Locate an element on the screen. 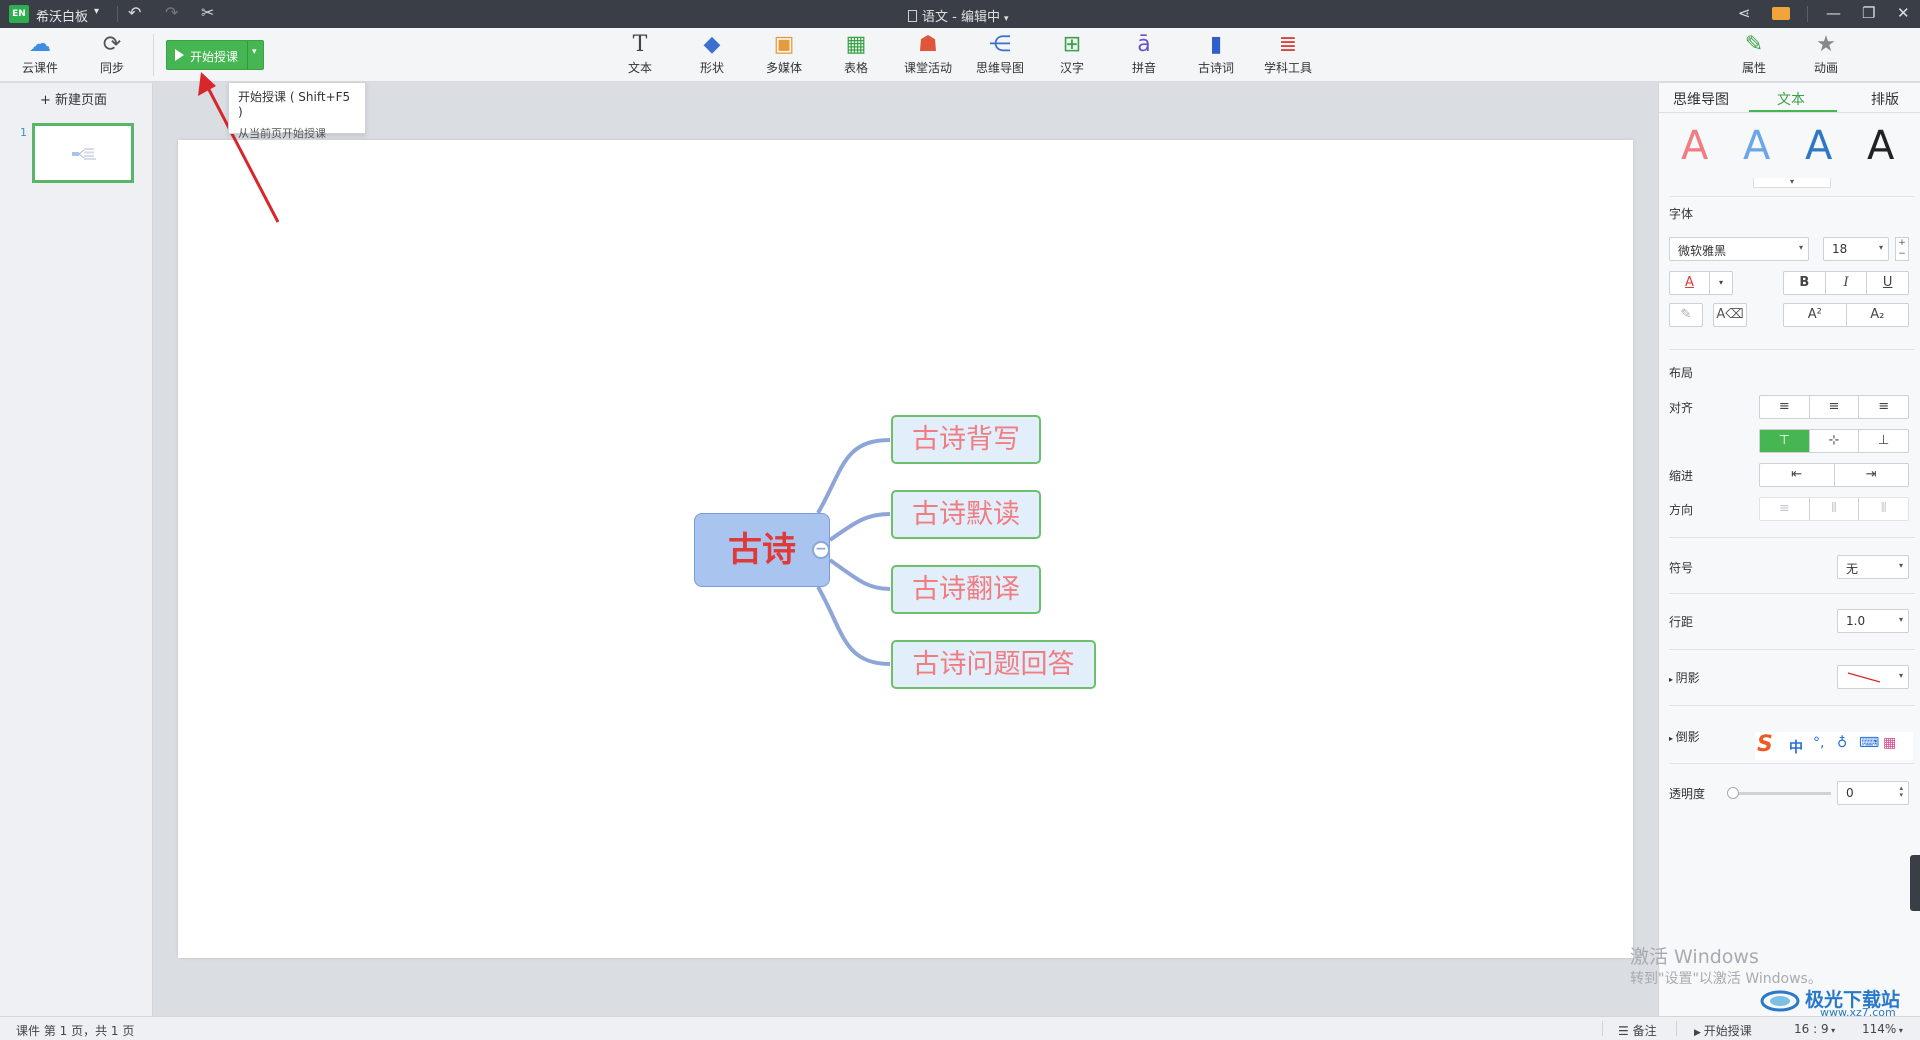 The image size is (1920, 1040). chevron-down-icon: ▾ is located at coordinates (1800, 247).